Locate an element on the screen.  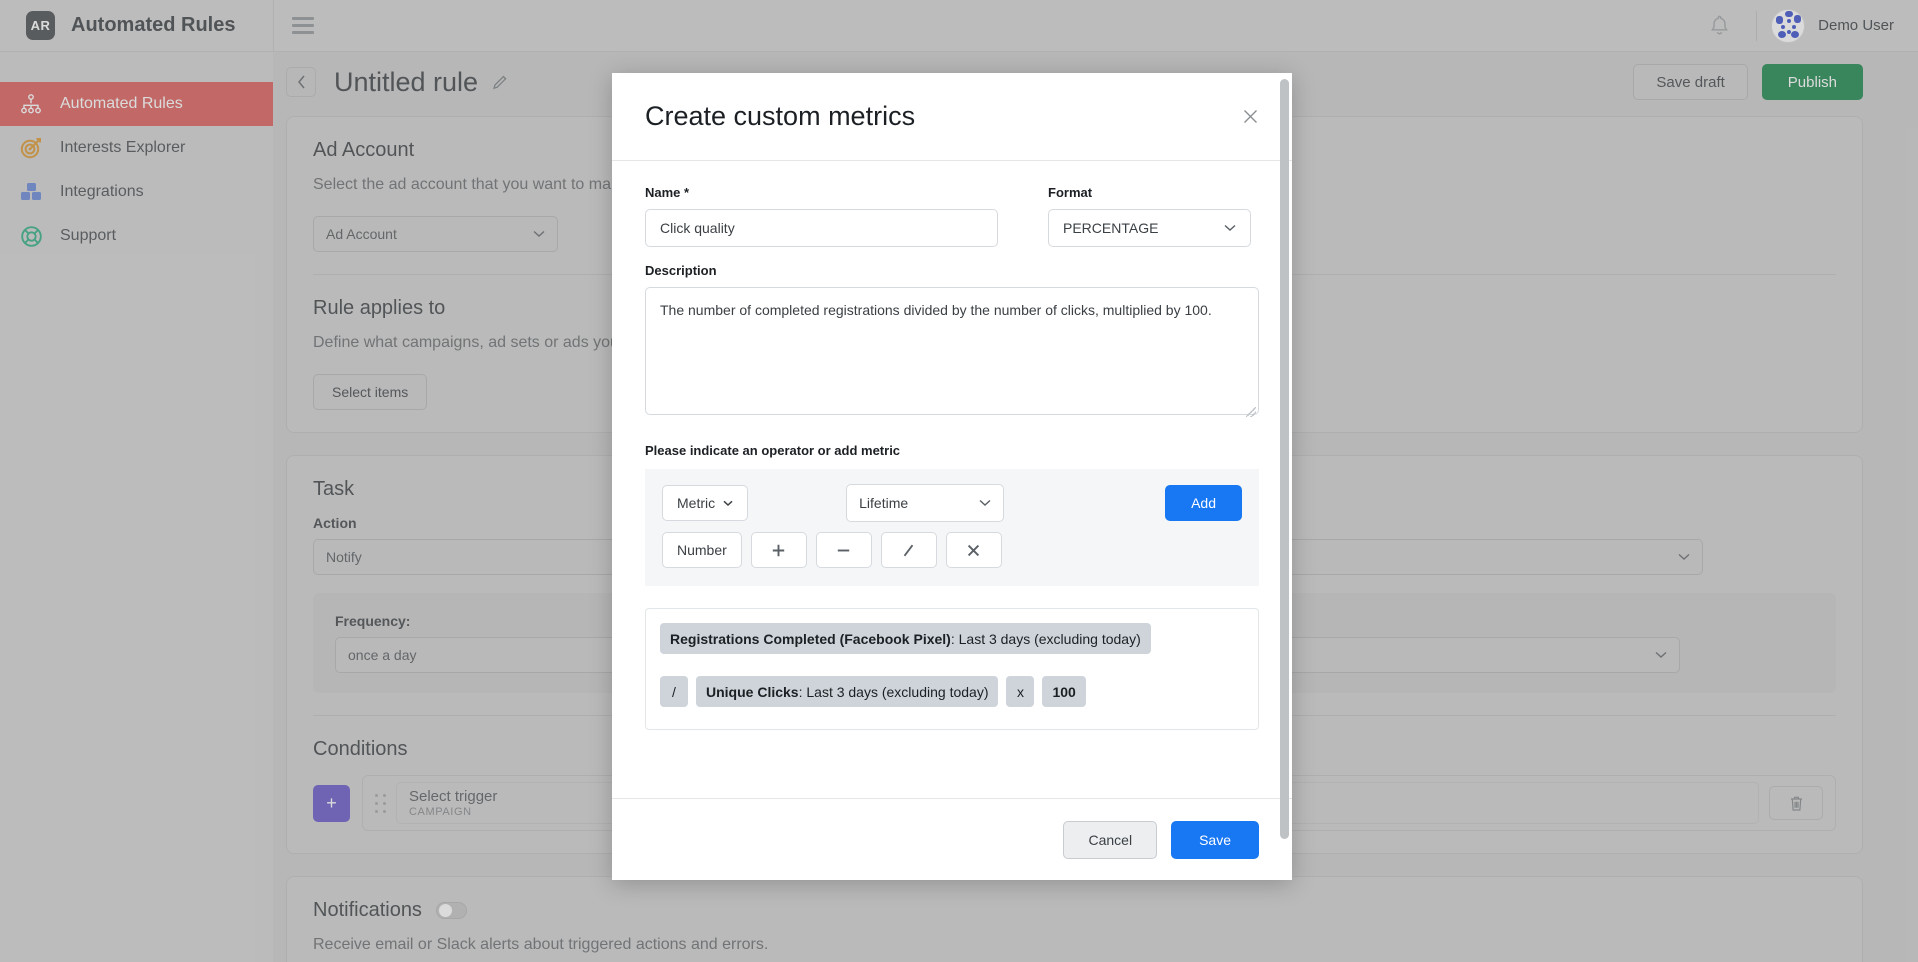
metric-chip-name: Unique Clicks is located at coordinates (752, 691).